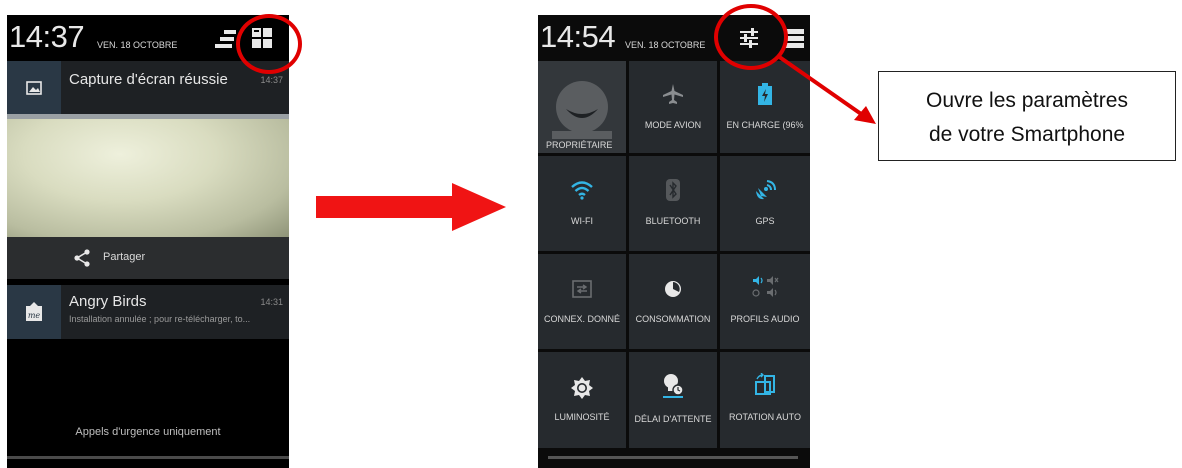 This screenshot has width=1182, height=468. I want to click on timeout-icon, so click(673, 386).